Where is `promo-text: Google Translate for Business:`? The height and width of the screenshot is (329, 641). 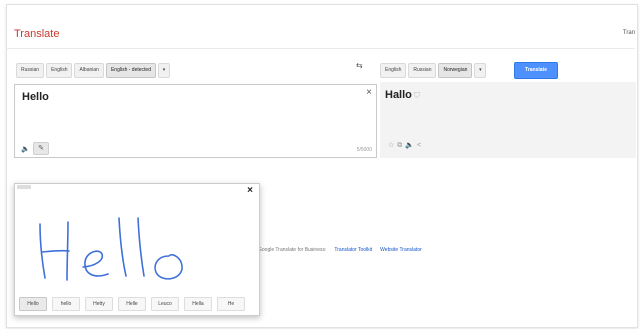
promo-text: Google Translate for Business: is located at coordinates (292, 250).